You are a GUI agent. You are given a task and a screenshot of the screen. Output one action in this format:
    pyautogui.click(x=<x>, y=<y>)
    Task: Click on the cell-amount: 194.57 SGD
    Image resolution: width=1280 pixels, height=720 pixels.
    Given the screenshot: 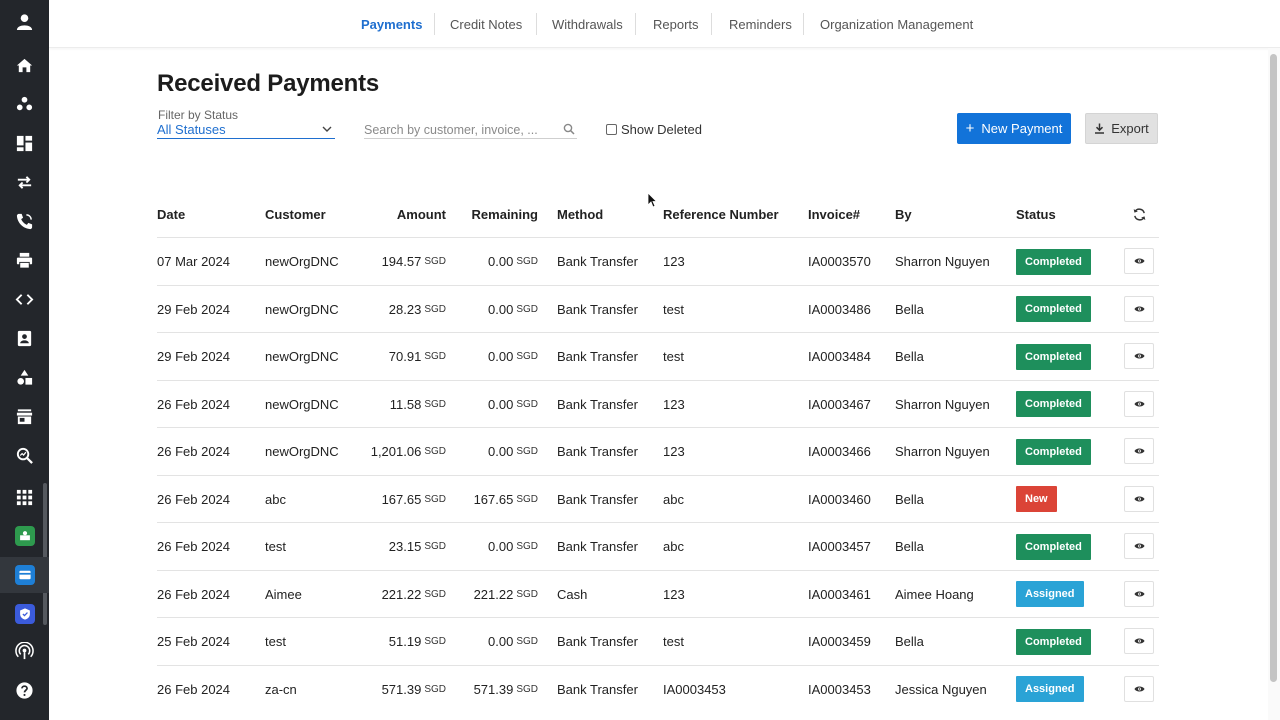 What is the action you would take?
    pyautogui.click(x=391, y=261)
    